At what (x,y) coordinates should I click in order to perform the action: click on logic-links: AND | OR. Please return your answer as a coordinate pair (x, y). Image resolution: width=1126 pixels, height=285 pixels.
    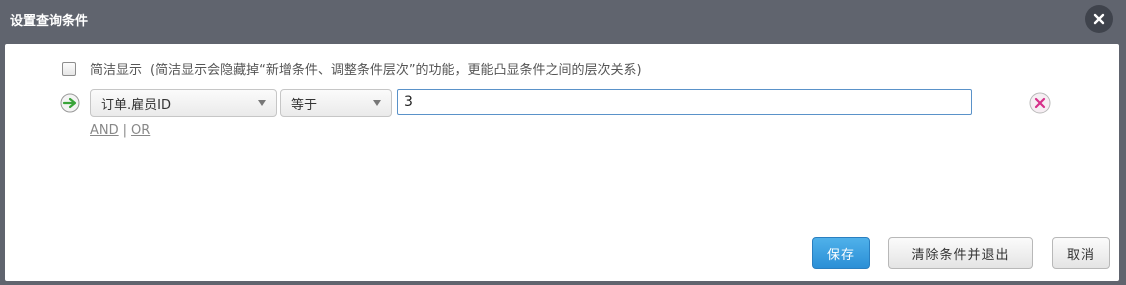
    Looking at the image, I should click on (120, 130).